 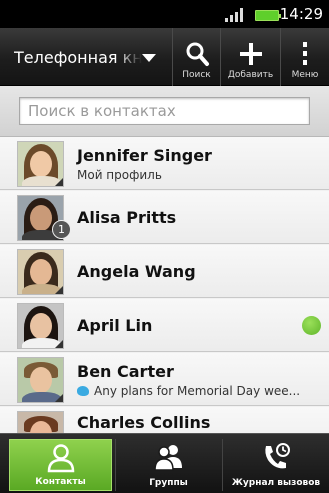 I want to click on overflow-menu-icon, so click(x=305, y=53).